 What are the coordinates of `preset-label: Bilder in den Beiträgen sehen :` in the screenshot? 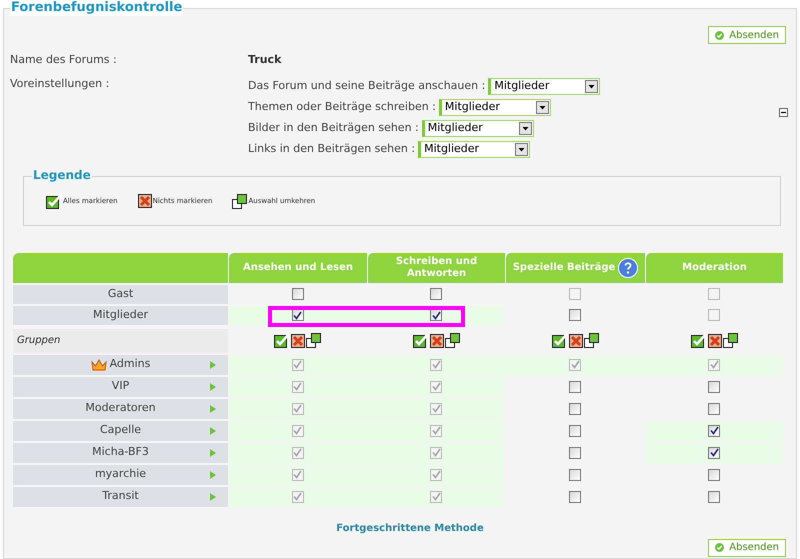 It's located at (333, 128).